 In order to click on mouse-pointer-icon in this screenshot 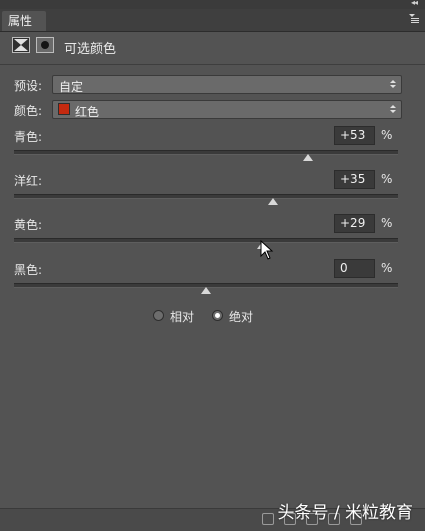, I will do `click(267, 250)`.